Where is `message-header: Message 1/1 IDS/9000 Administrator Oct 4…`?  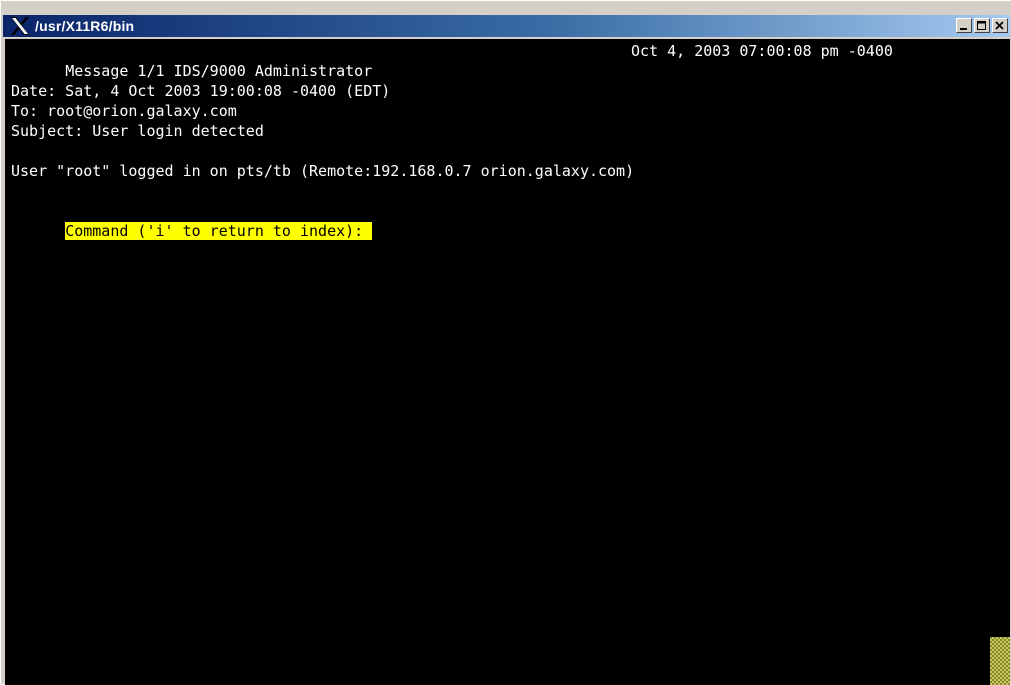
message-header: Message 1/1 IDS/9000 Administrator Oct 4… is located at coordinates (506, 60).